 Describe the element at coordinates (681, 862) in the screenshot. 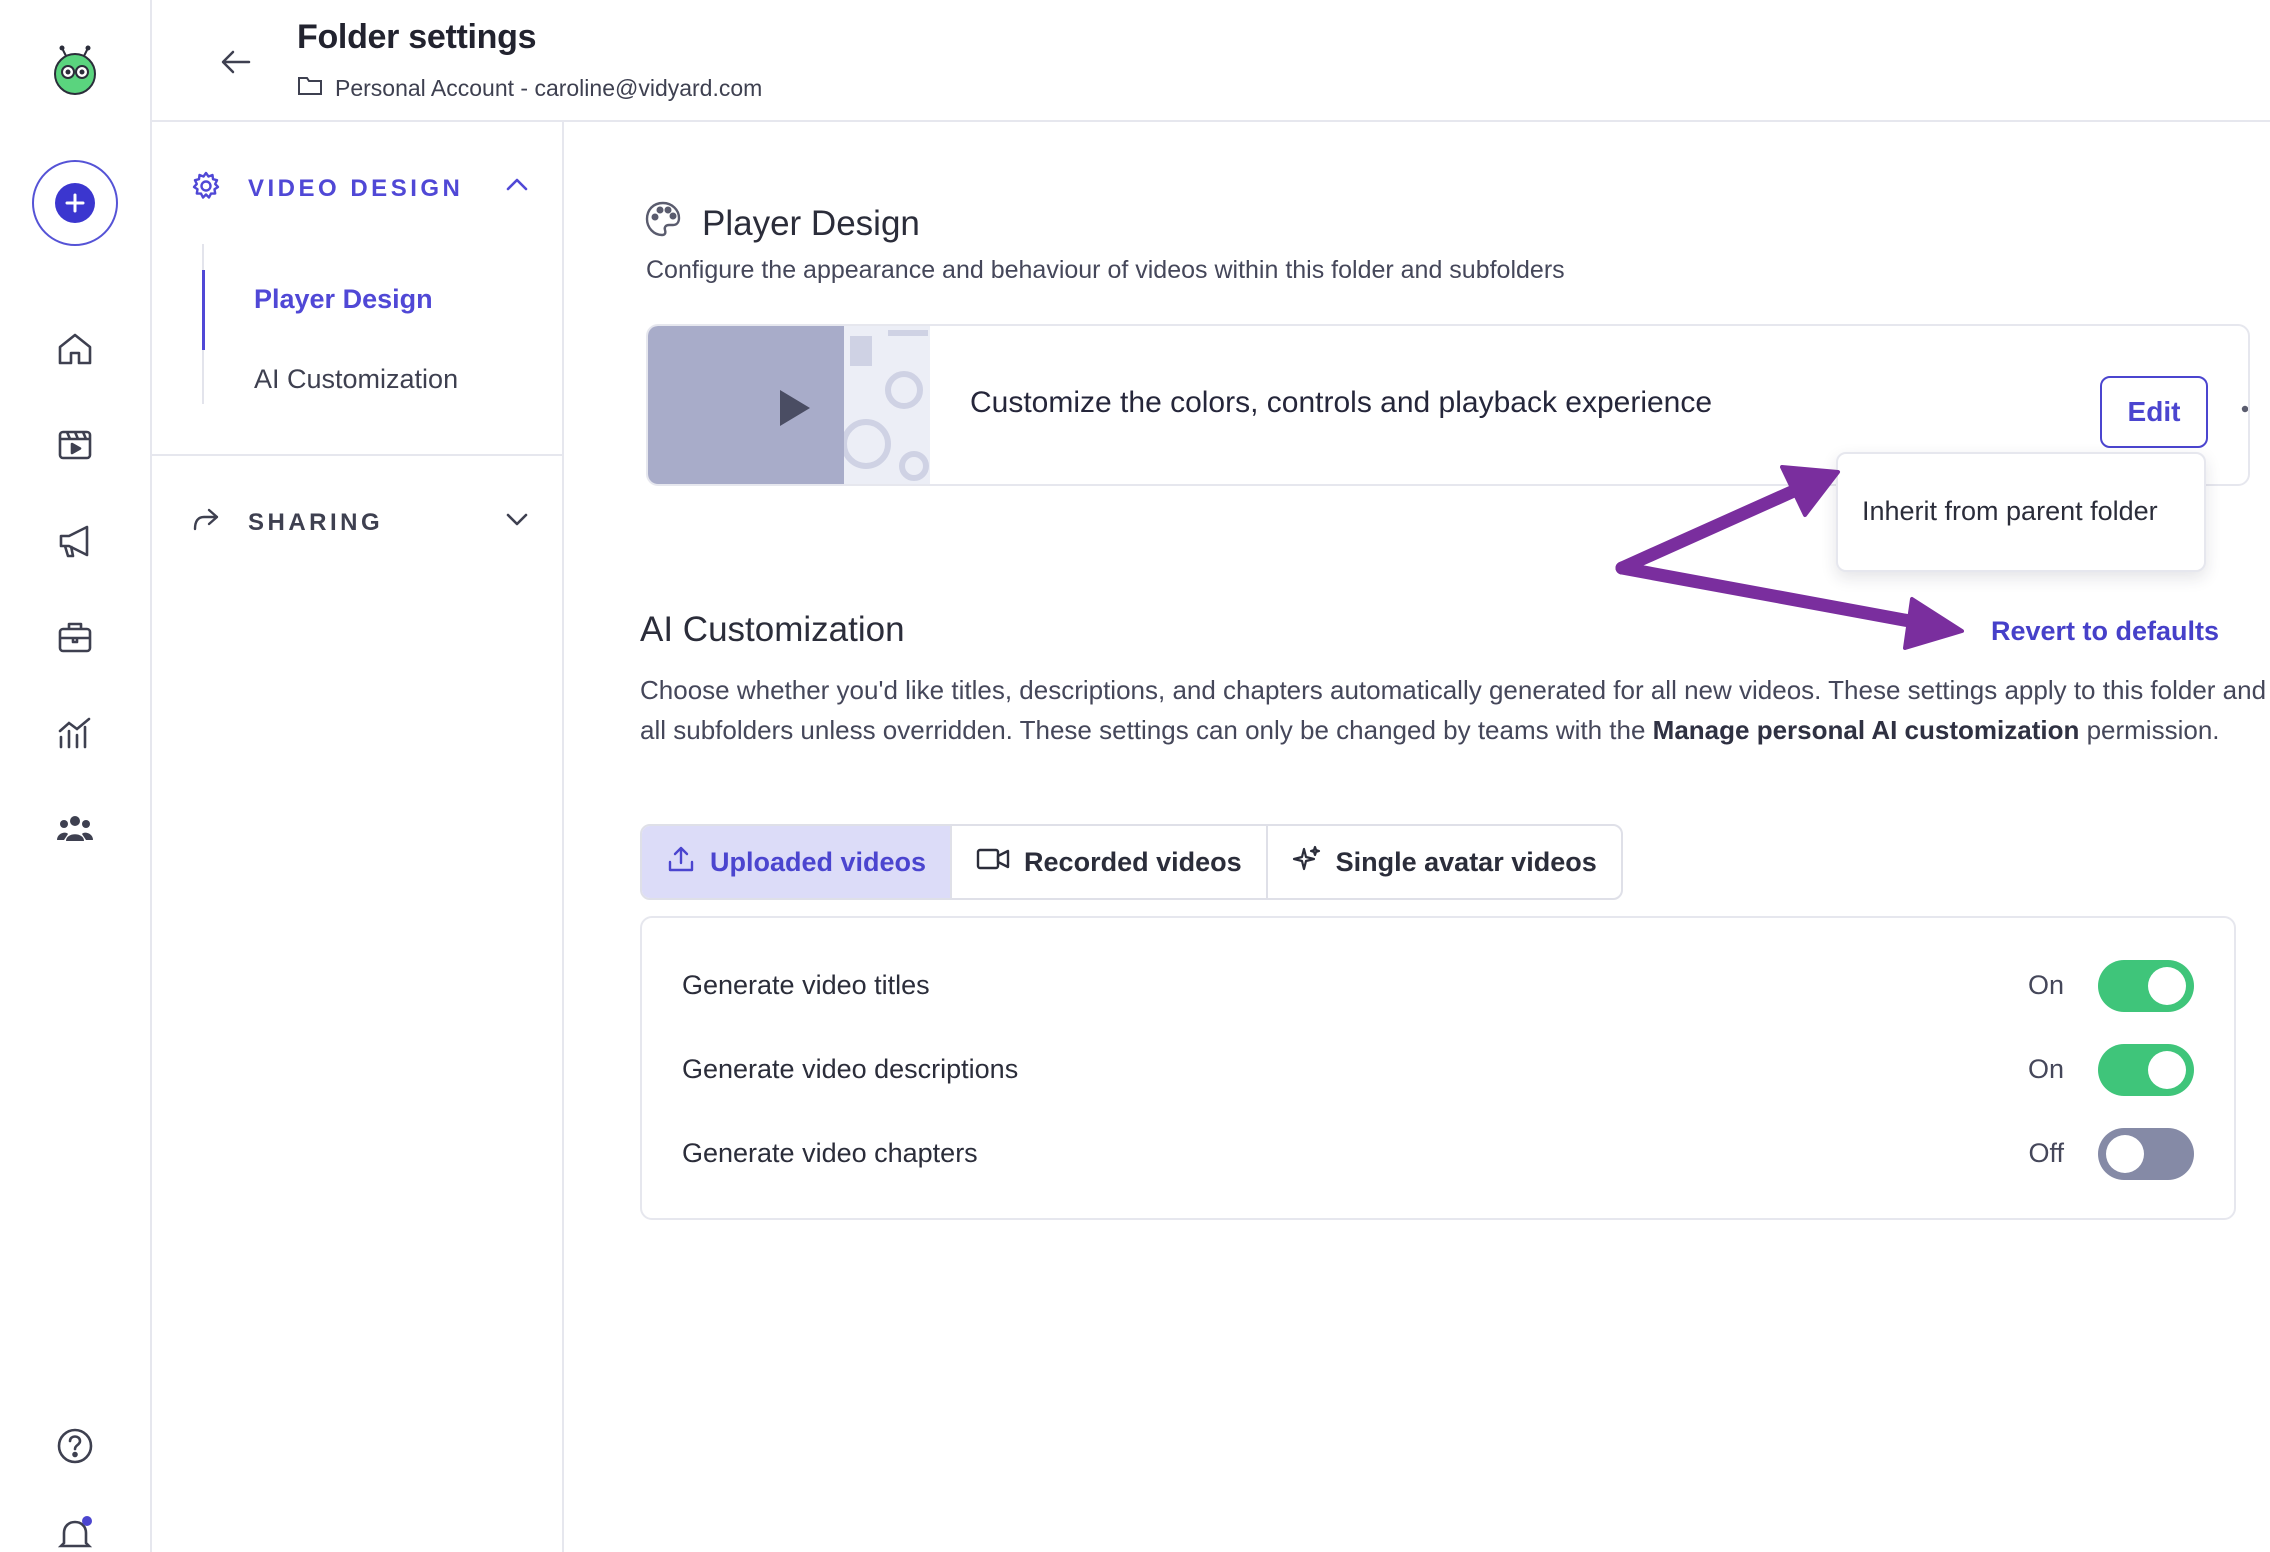

I see `upload-icon` at that location.